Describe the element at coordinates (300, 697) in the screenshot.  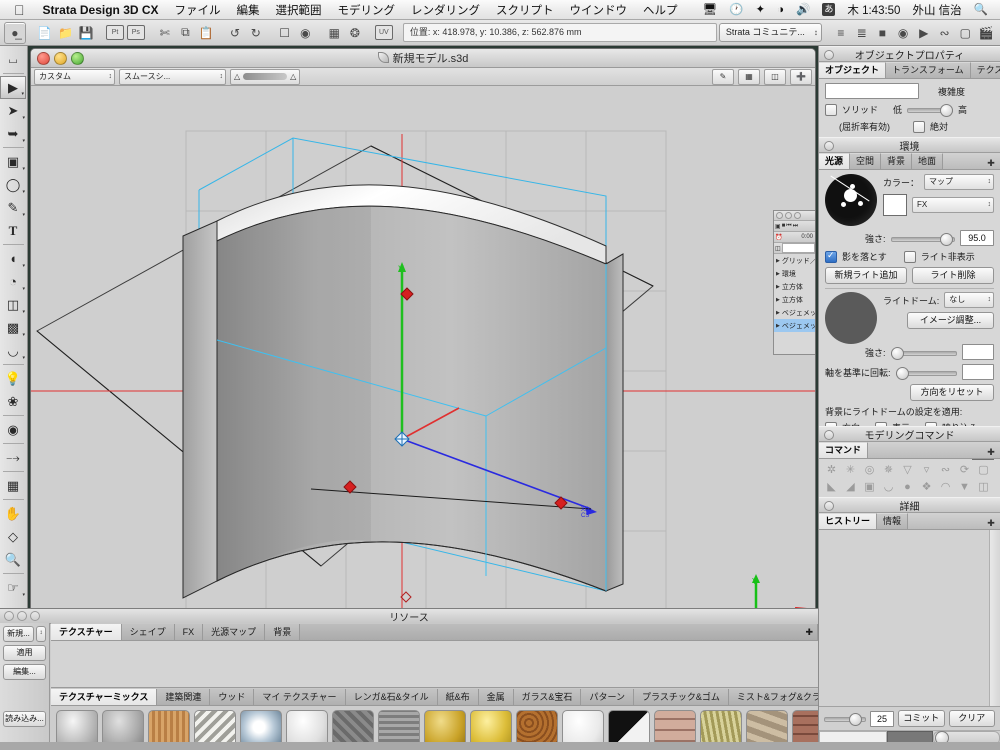
I see `cat-tab-my-texture: マイ テクスチャー` at that location.